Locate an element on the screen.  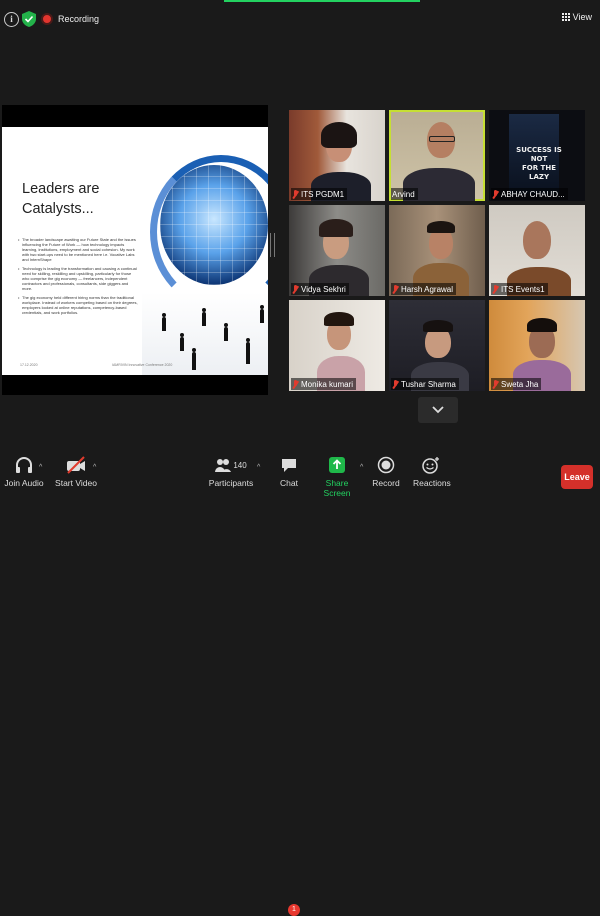
participant-name: Monika kumari is located at coordinates (327, 384).